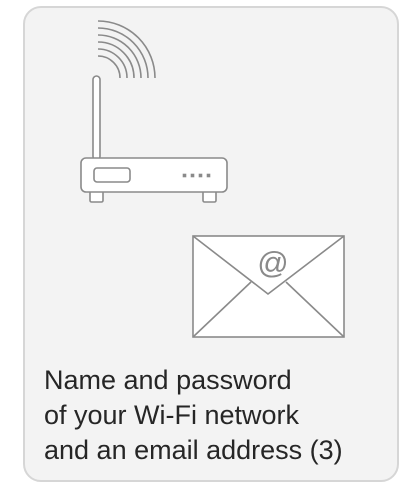 The height and width of the screenshot is (487, 405). What do you see at coordinates (272, 262) in the screenshot?
I see `at-symbol: @` at bounding box center [272, 262].